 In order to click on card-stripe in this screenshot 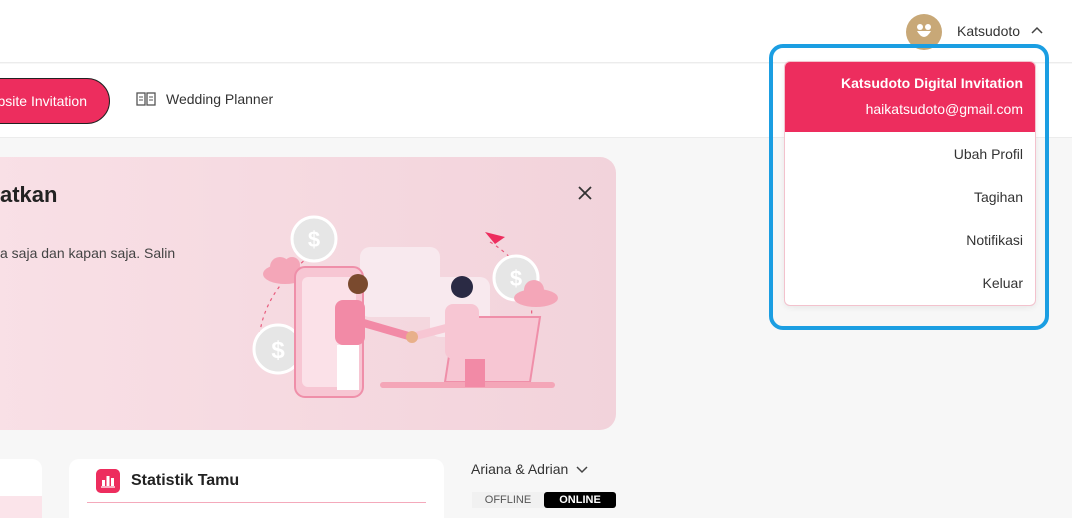, I will do `click(21, 507)`.